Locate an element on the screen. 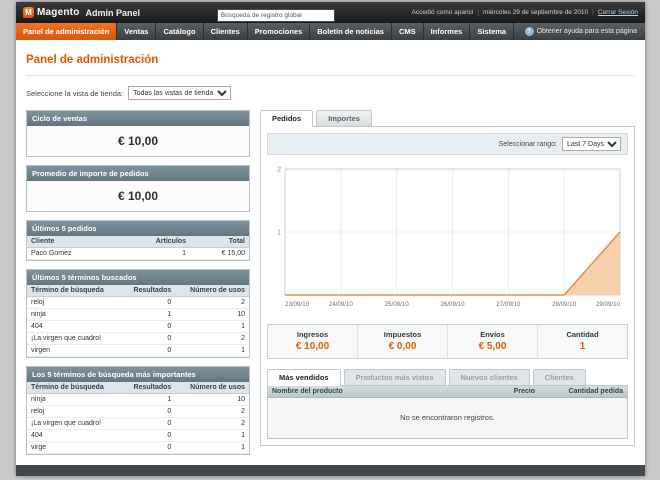 The width and height of the screenshot is (660, 480). average-orders-card: Promedio de importe de pedidos € 10,00 is located at coordinates (138, 188).